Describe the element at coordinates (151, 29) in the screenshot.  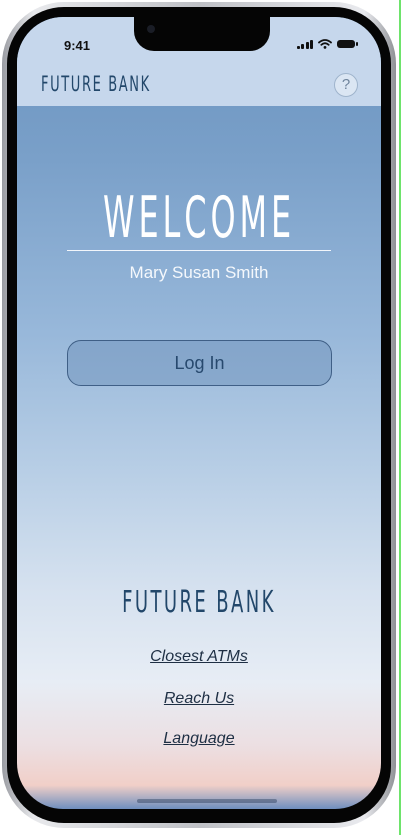
I see `camera-icon` at that location.